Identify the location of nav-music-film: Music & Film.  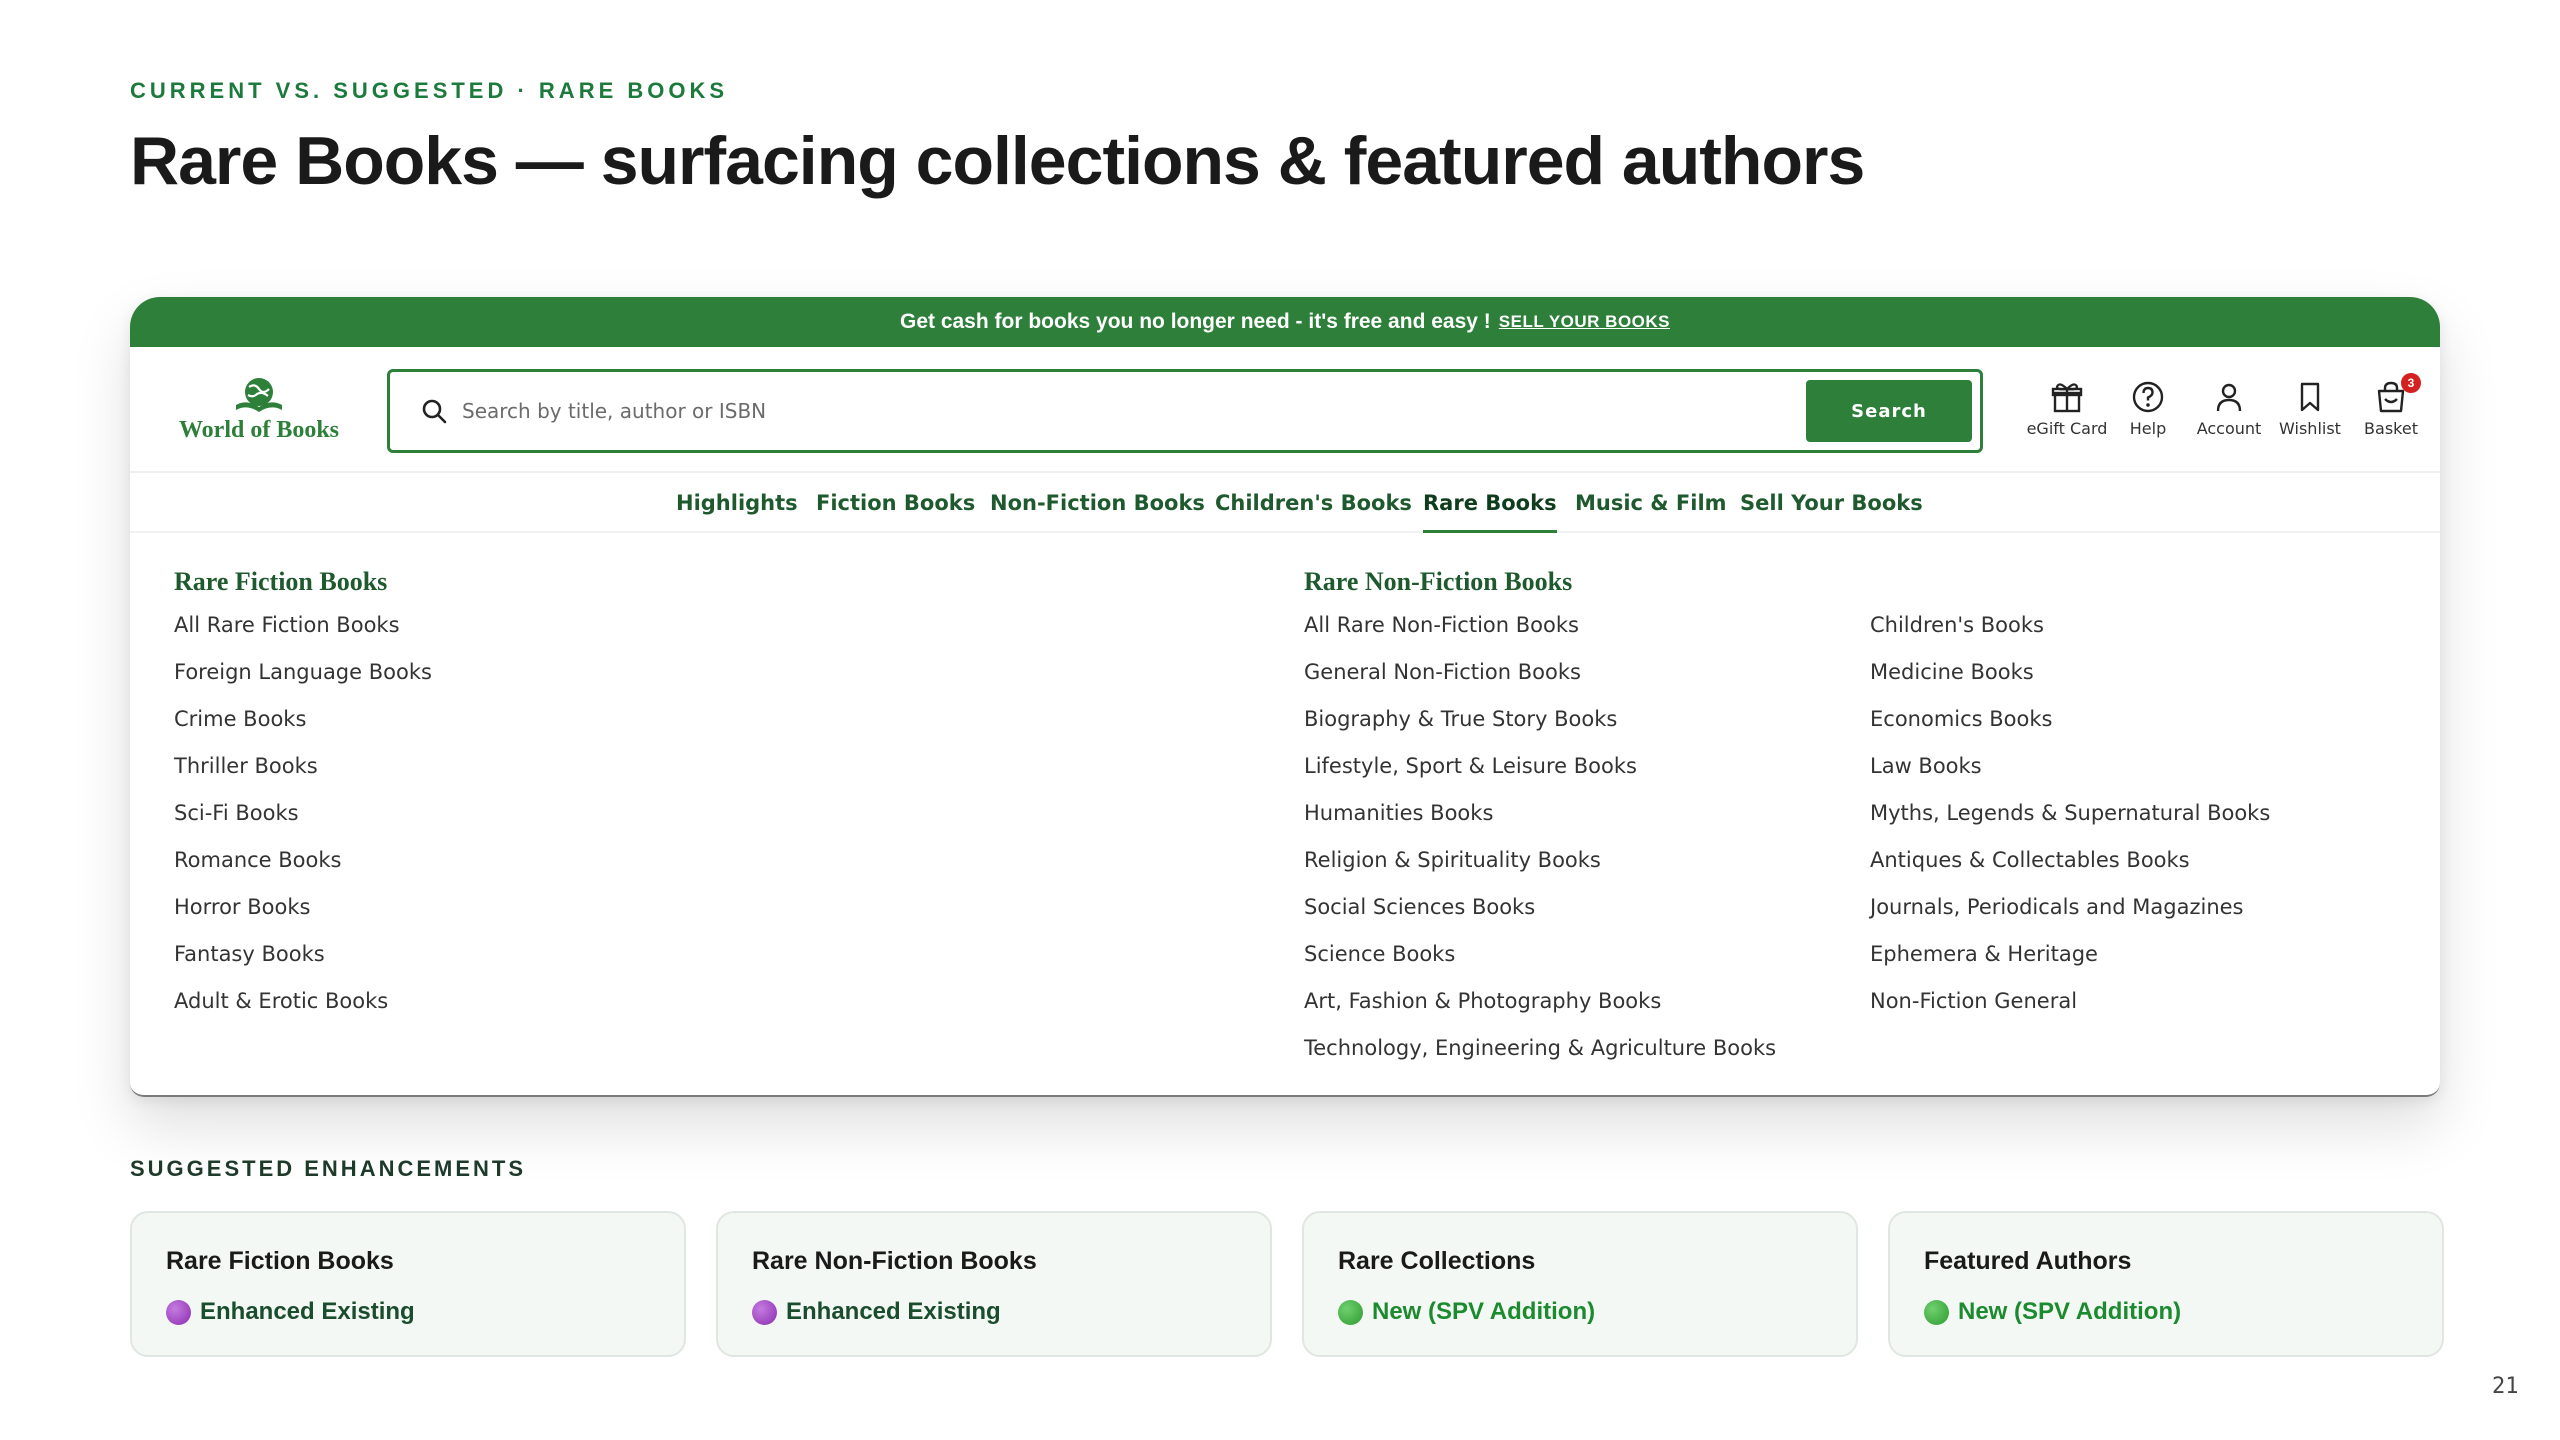
(1651, 503).